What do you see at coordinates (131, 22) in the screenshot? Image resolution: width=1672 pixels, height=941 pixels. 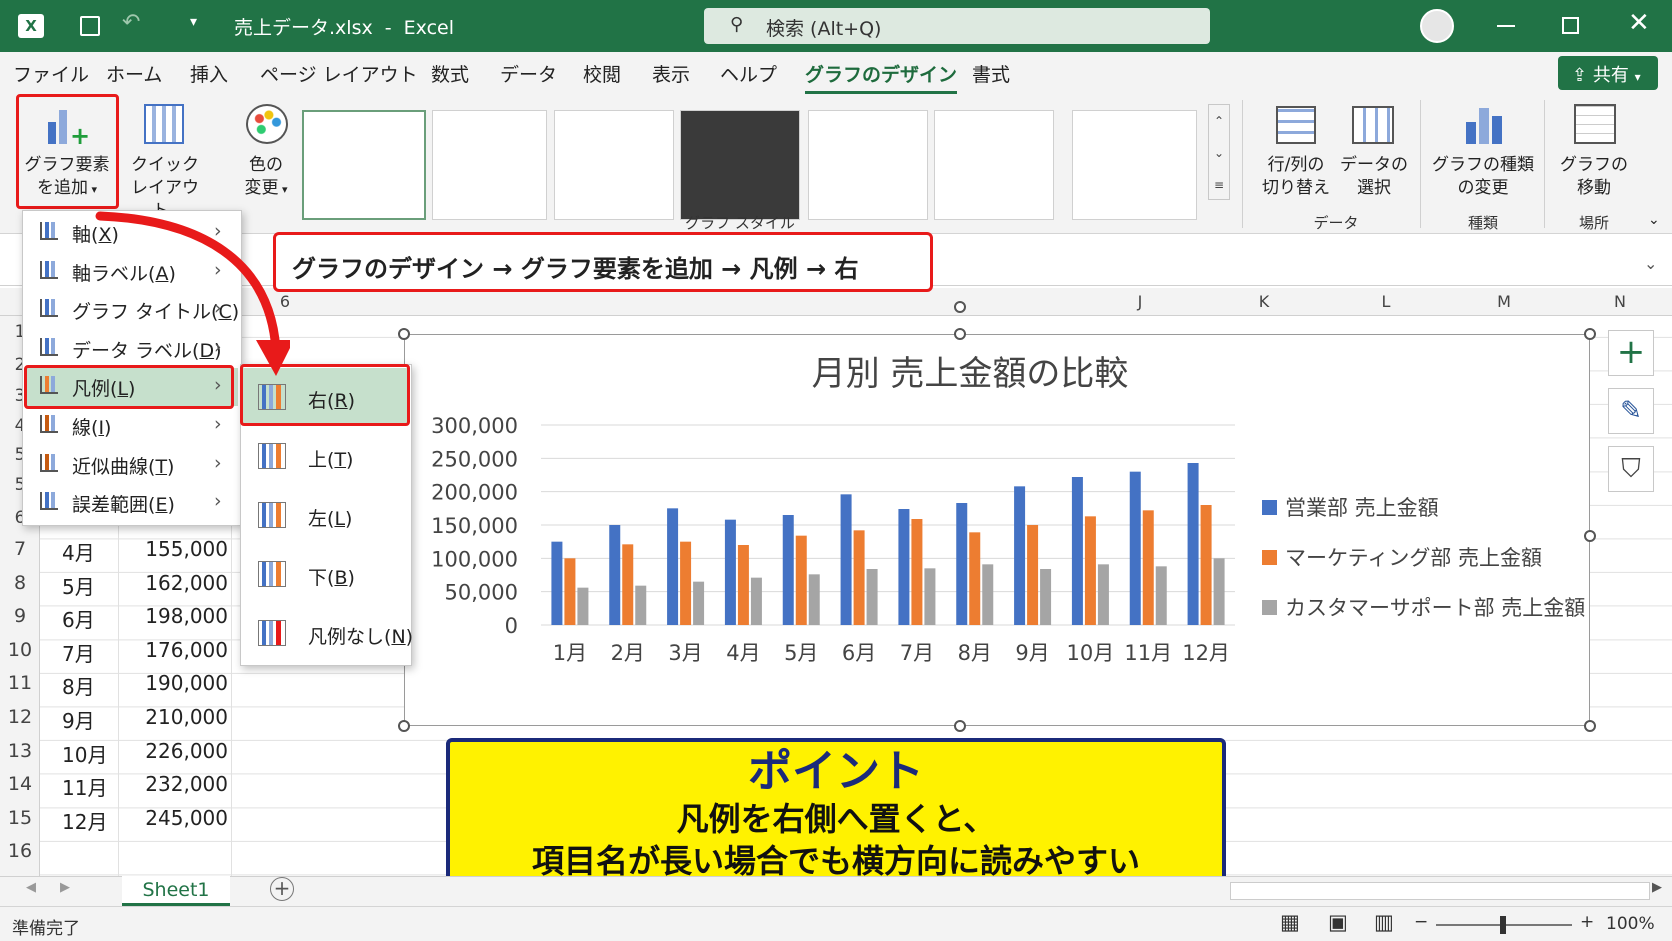 I see `undo-icon: ↶` at bounding box center [131, 22].